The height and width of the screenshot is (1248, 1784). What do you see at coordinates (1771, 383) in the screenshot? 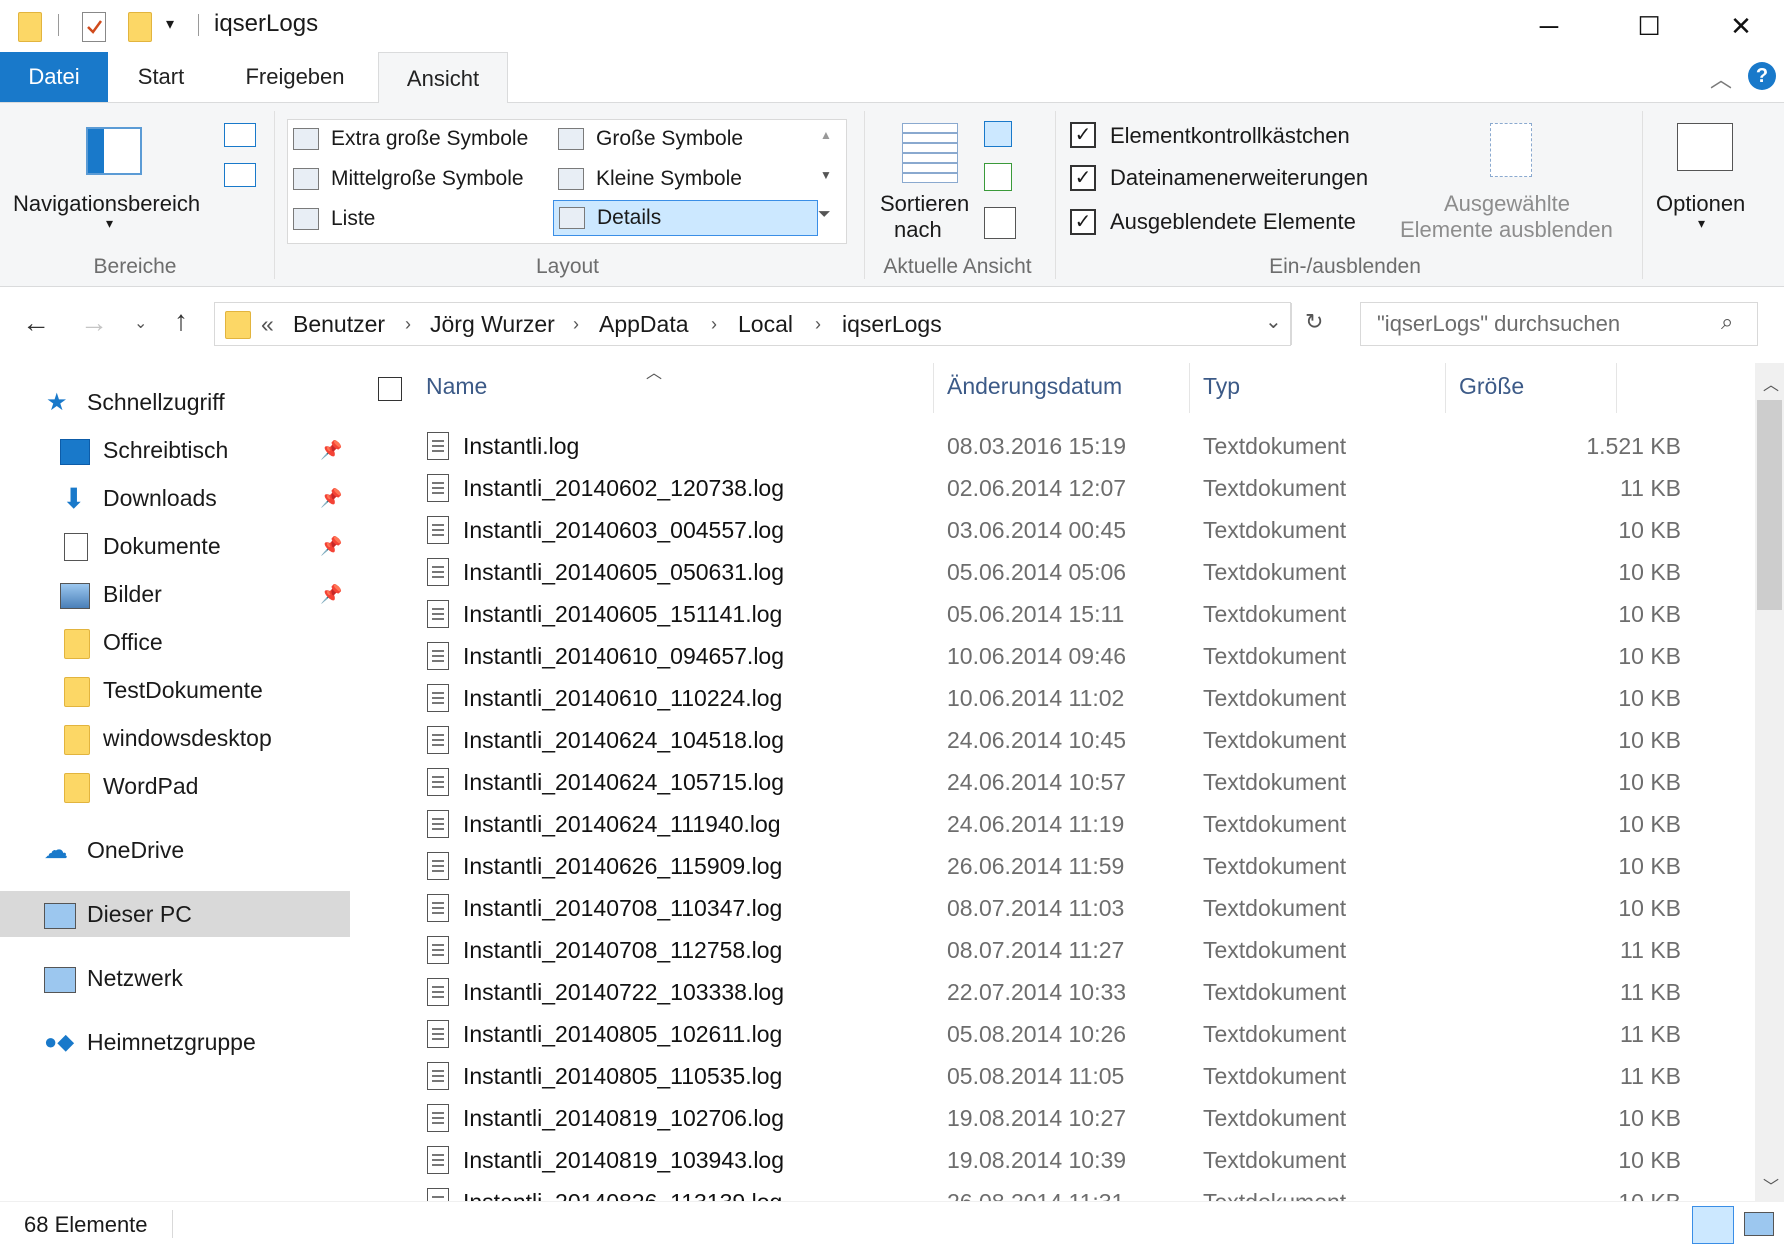
I see `scroll-up-icon: ︿` at bounding box center [1771, 383].